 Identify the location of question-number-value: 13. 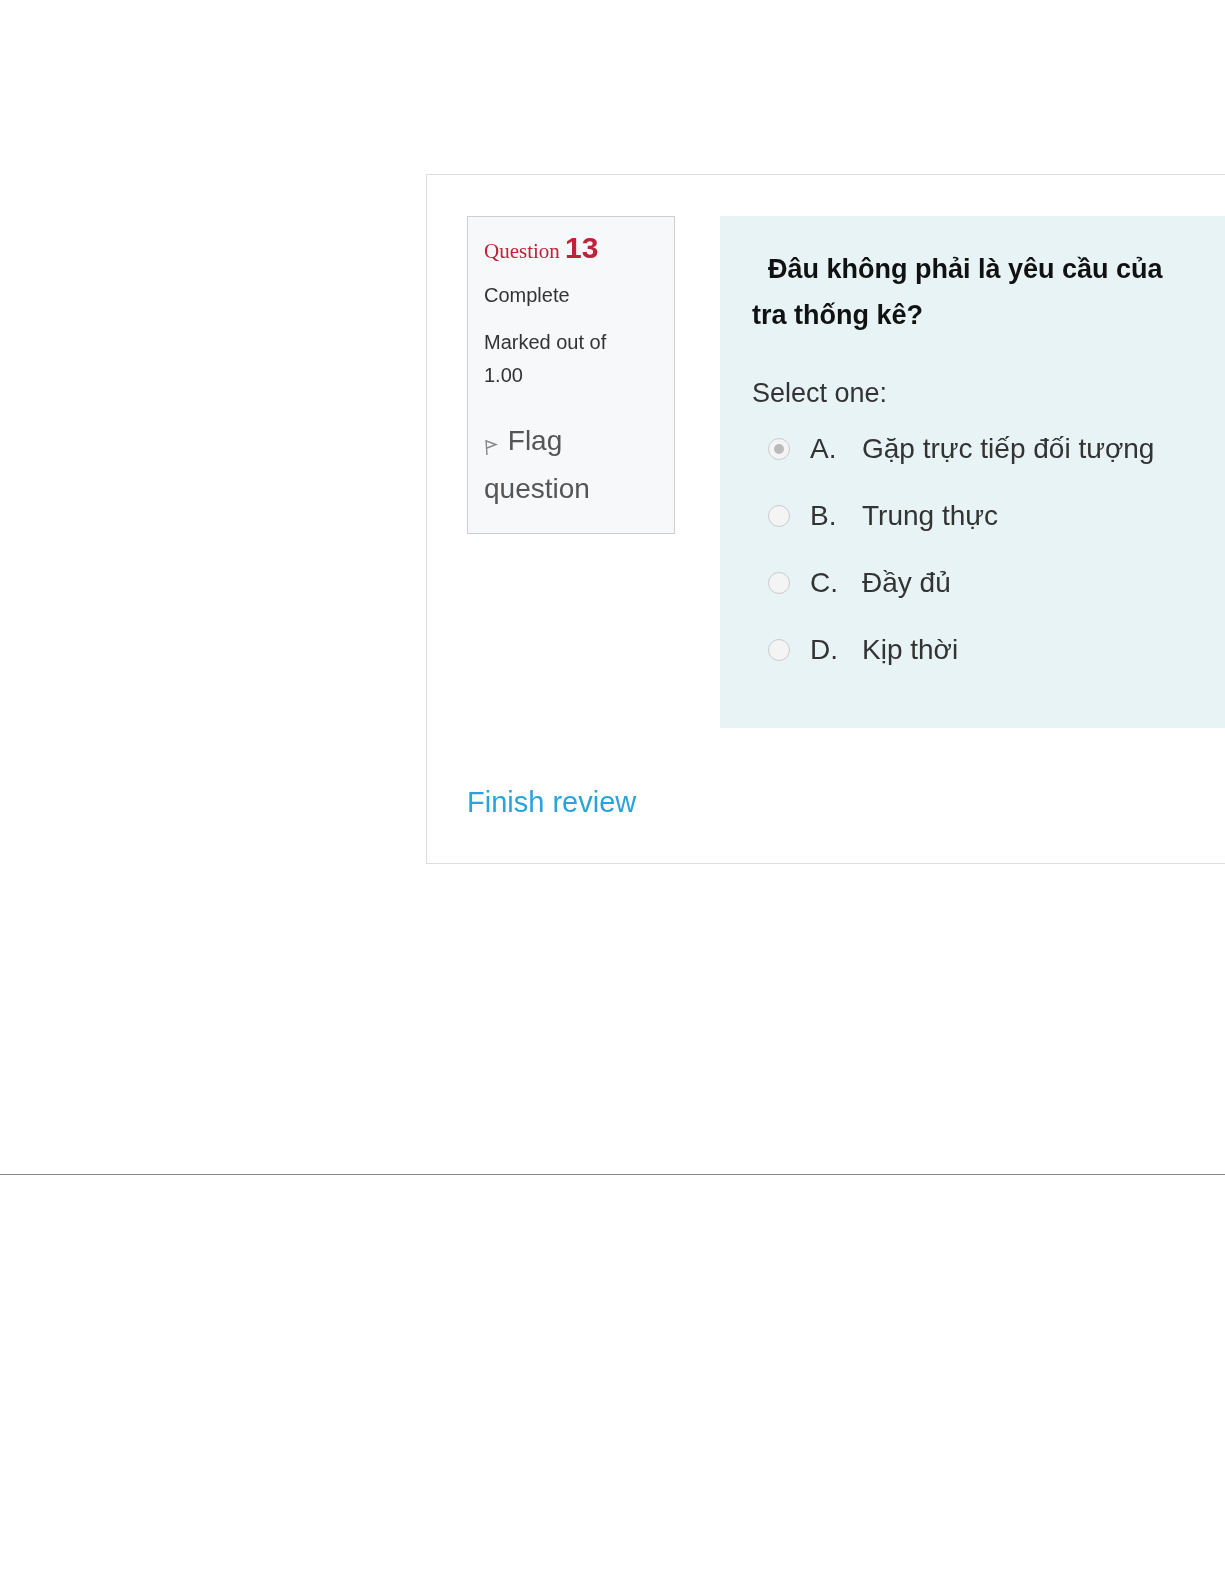
(582, 247).